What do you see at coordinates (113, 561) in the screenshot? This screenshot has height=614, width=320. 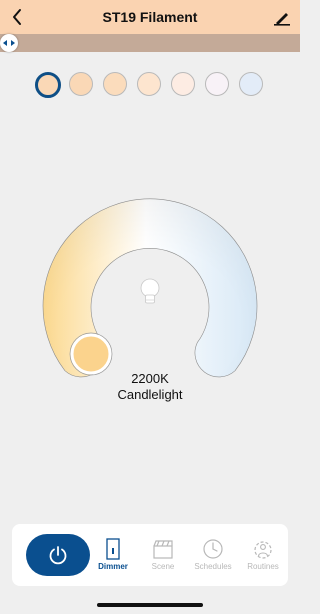 I see `tab-dimmer: Dimmer` at bounding box center [113, 561].